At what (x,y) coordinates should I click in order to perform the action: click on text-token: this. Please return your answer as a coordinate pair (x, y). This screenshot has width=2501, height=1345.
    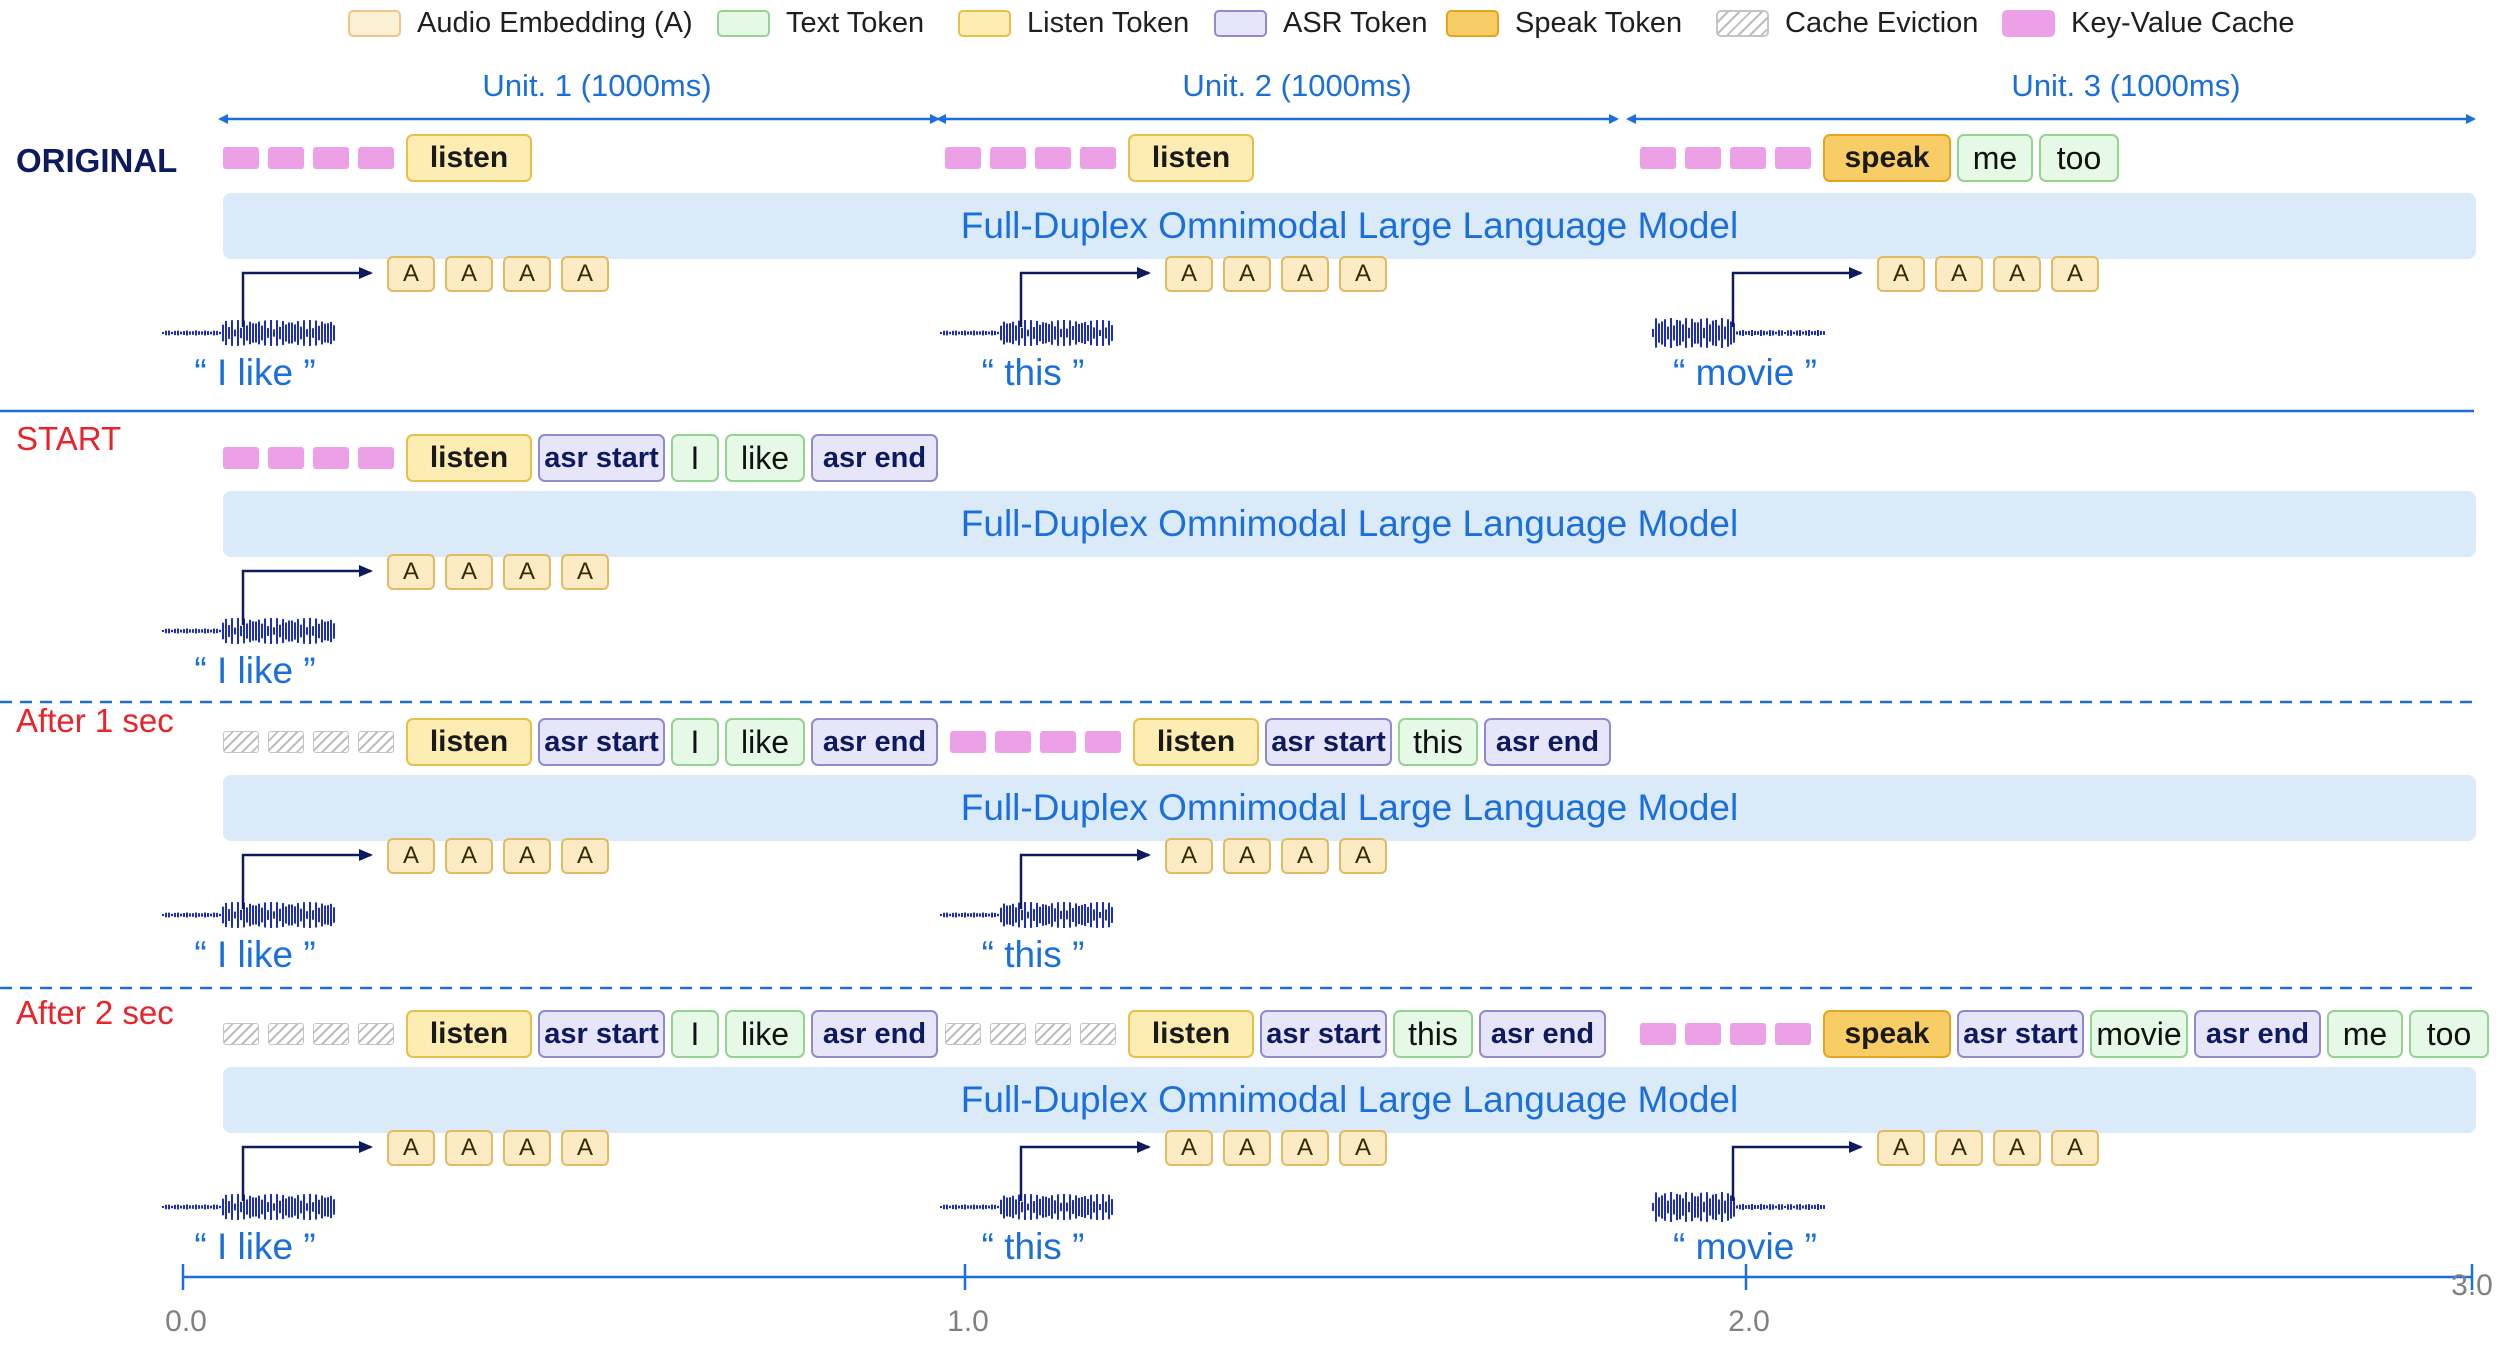
    Looking at the image, I should click on (1433, 1034).